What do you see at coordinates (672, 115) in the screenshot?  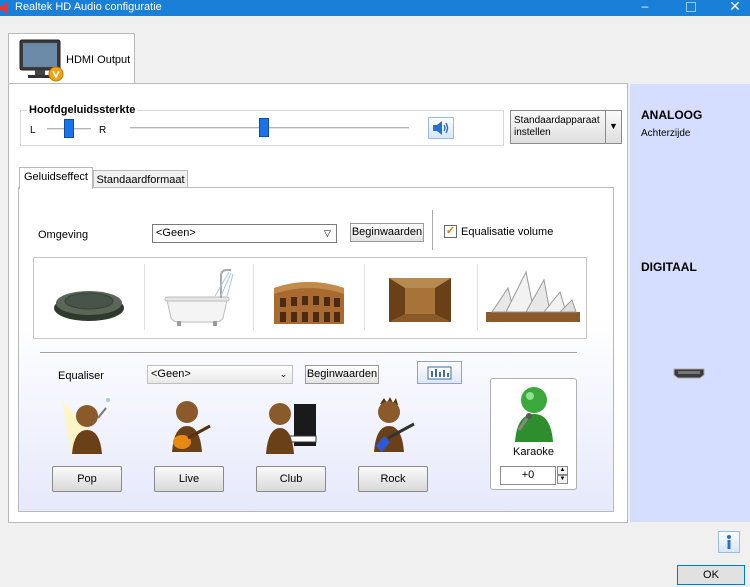 I see `analog-title: ANALOOG` at bounding box center [672, 115].